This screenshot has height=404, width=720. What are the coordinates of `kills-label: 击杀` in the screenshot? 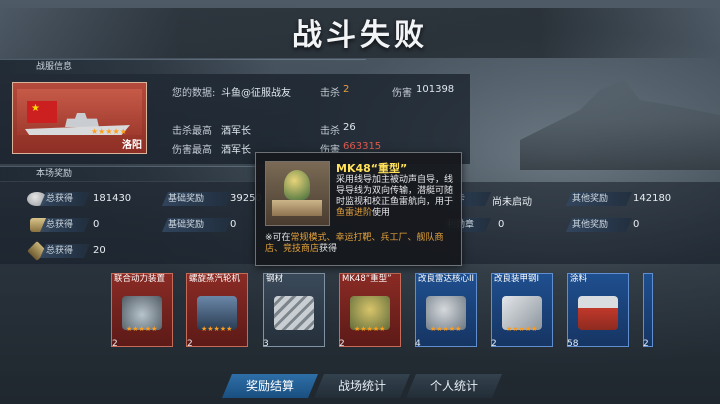 It's located at (330, 93).